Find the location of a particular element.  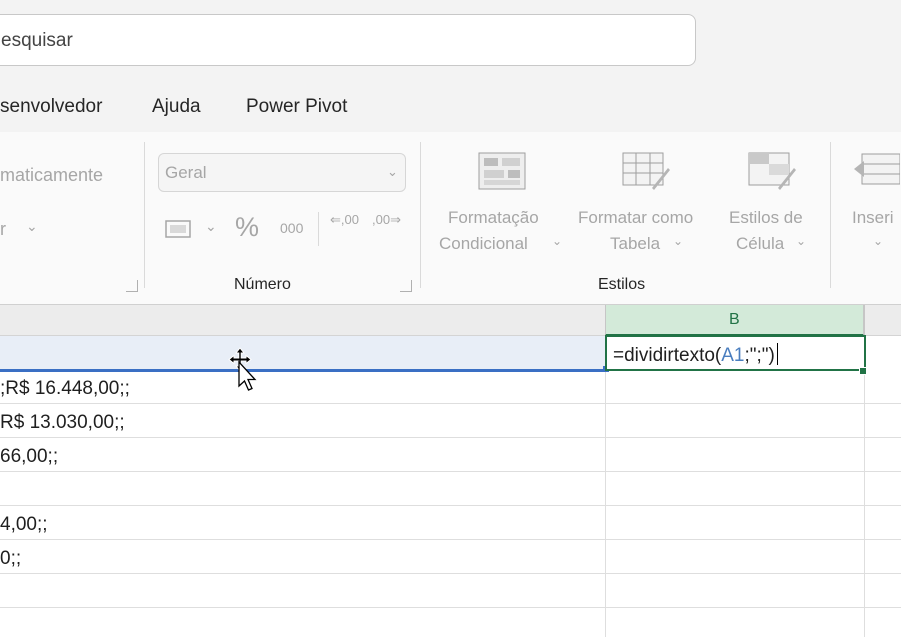

number-format-dropdown: Geral ⌄ is located at coordinates (282, 172).